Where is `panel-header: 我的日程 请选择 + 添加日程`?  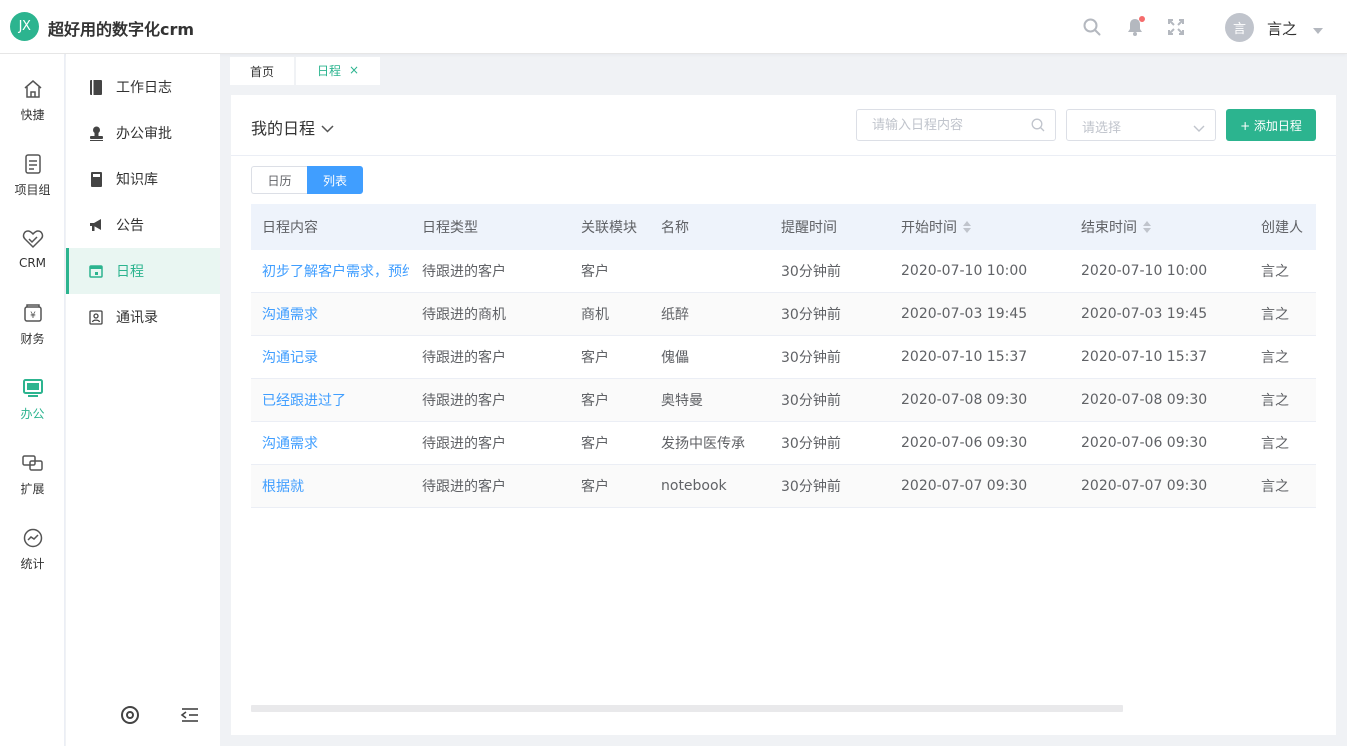
panel-header: 我的日程 请选择 + 添加日程 is located at coordinates (783, 125).